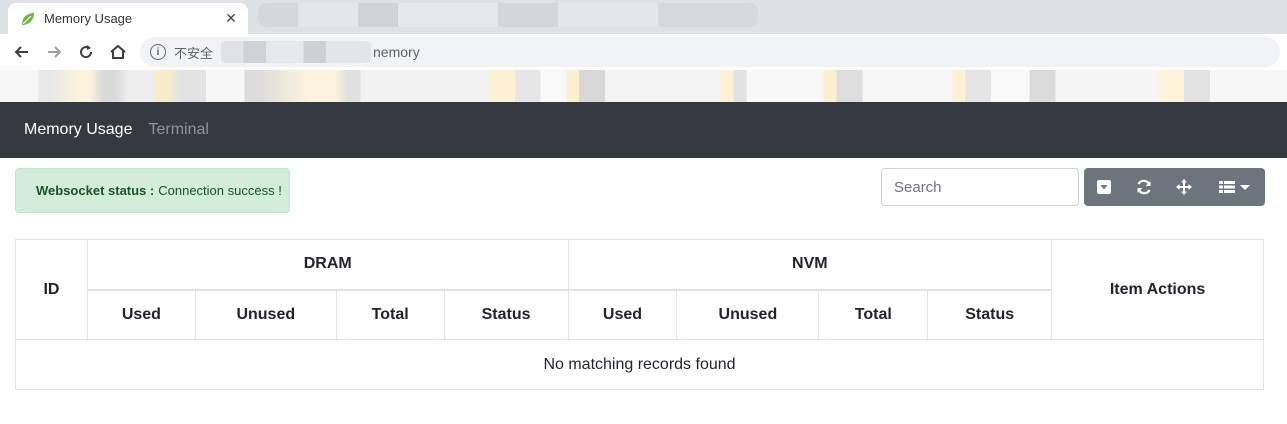 The height and width of the screenshot is (424, 1287). Describe the element at coordinates (622, 314) in the screenshot. I see `header-nvm-used: Used` at that location.